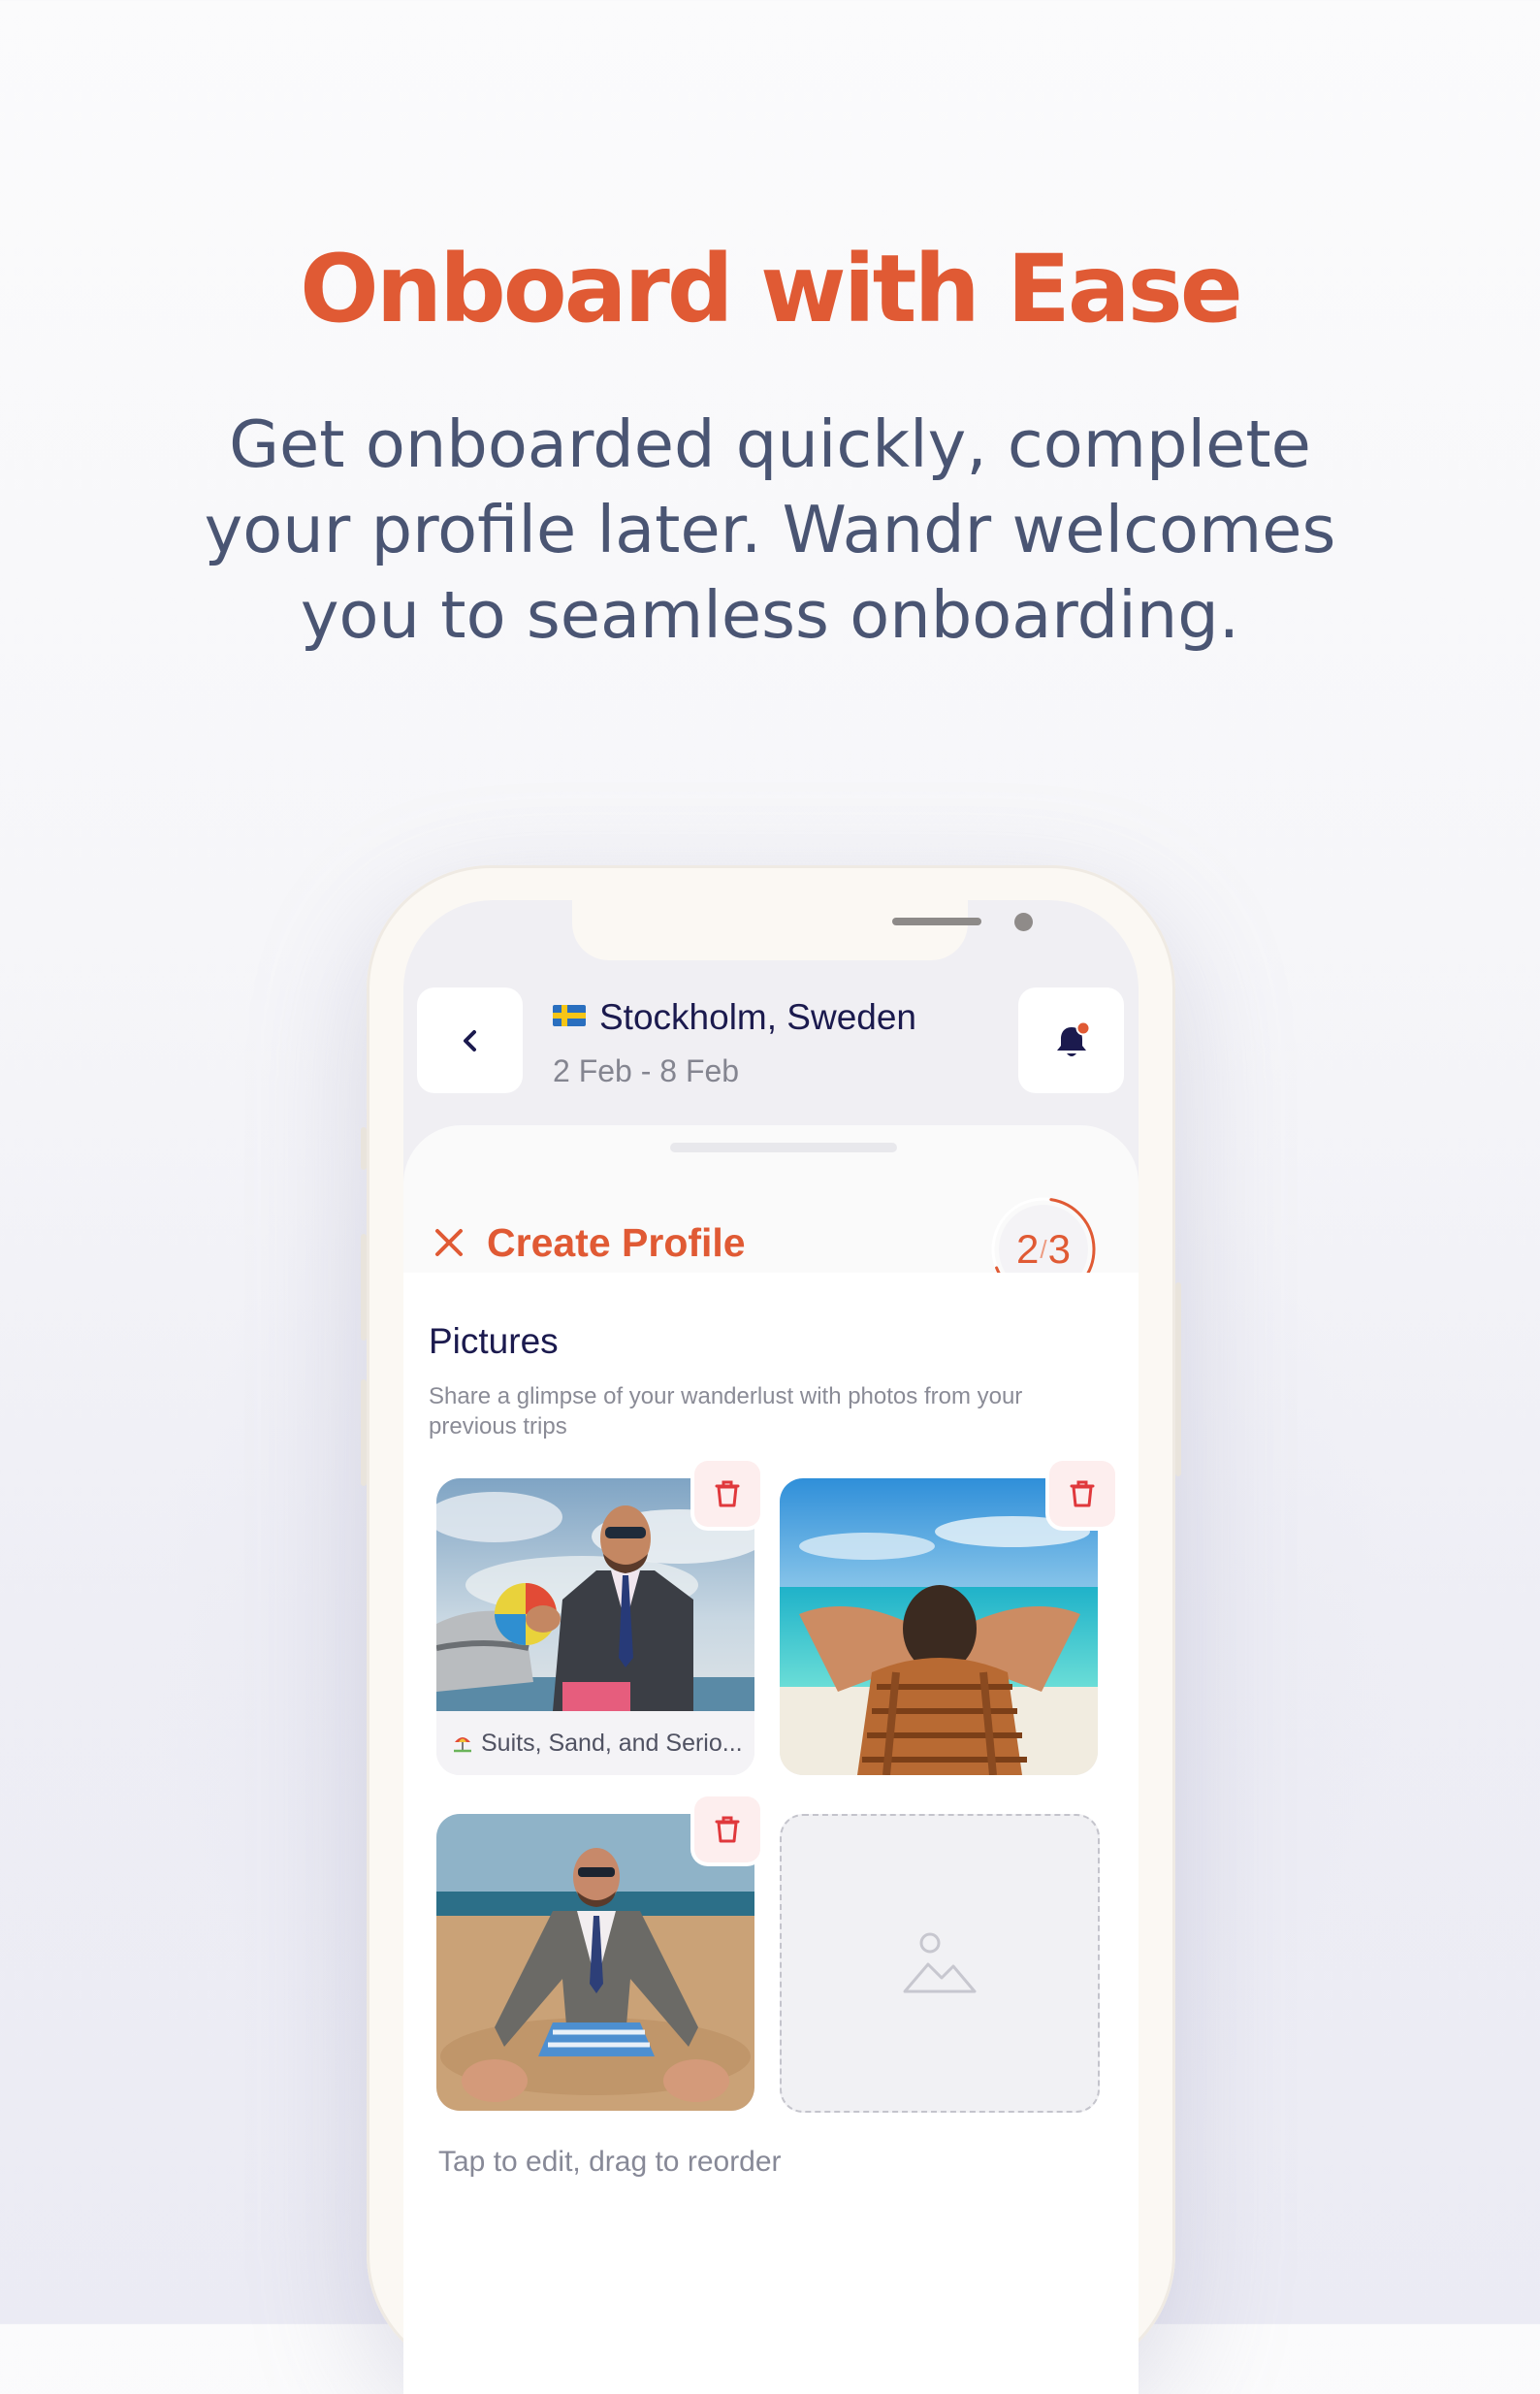 This screenshot has height=2394, width=1540. I want to click on photo-card-beach-deckchair, so click(939, 1626).